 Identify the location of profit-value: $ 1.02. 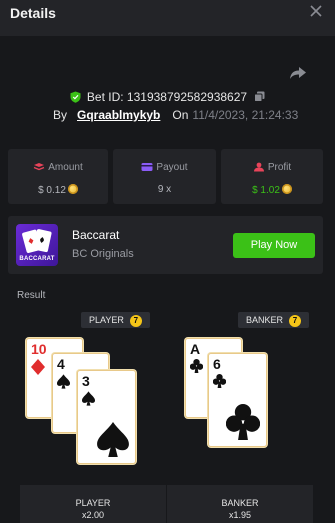
(266, 190).